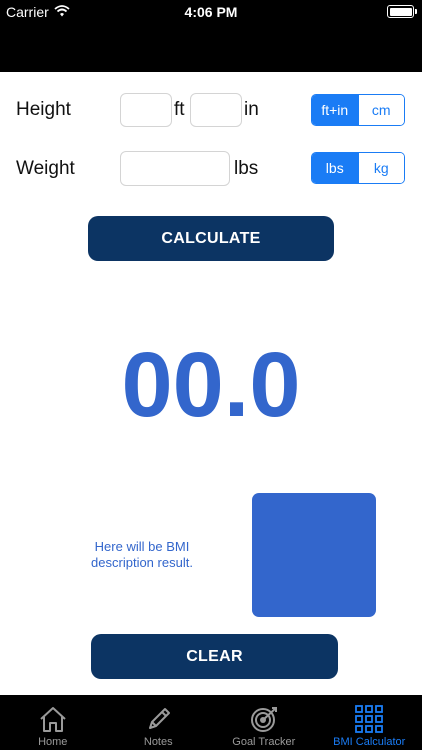 This screenshot has height=750, width=422. I want to click on tab-label: Goal Tracker, so click(264, 742).